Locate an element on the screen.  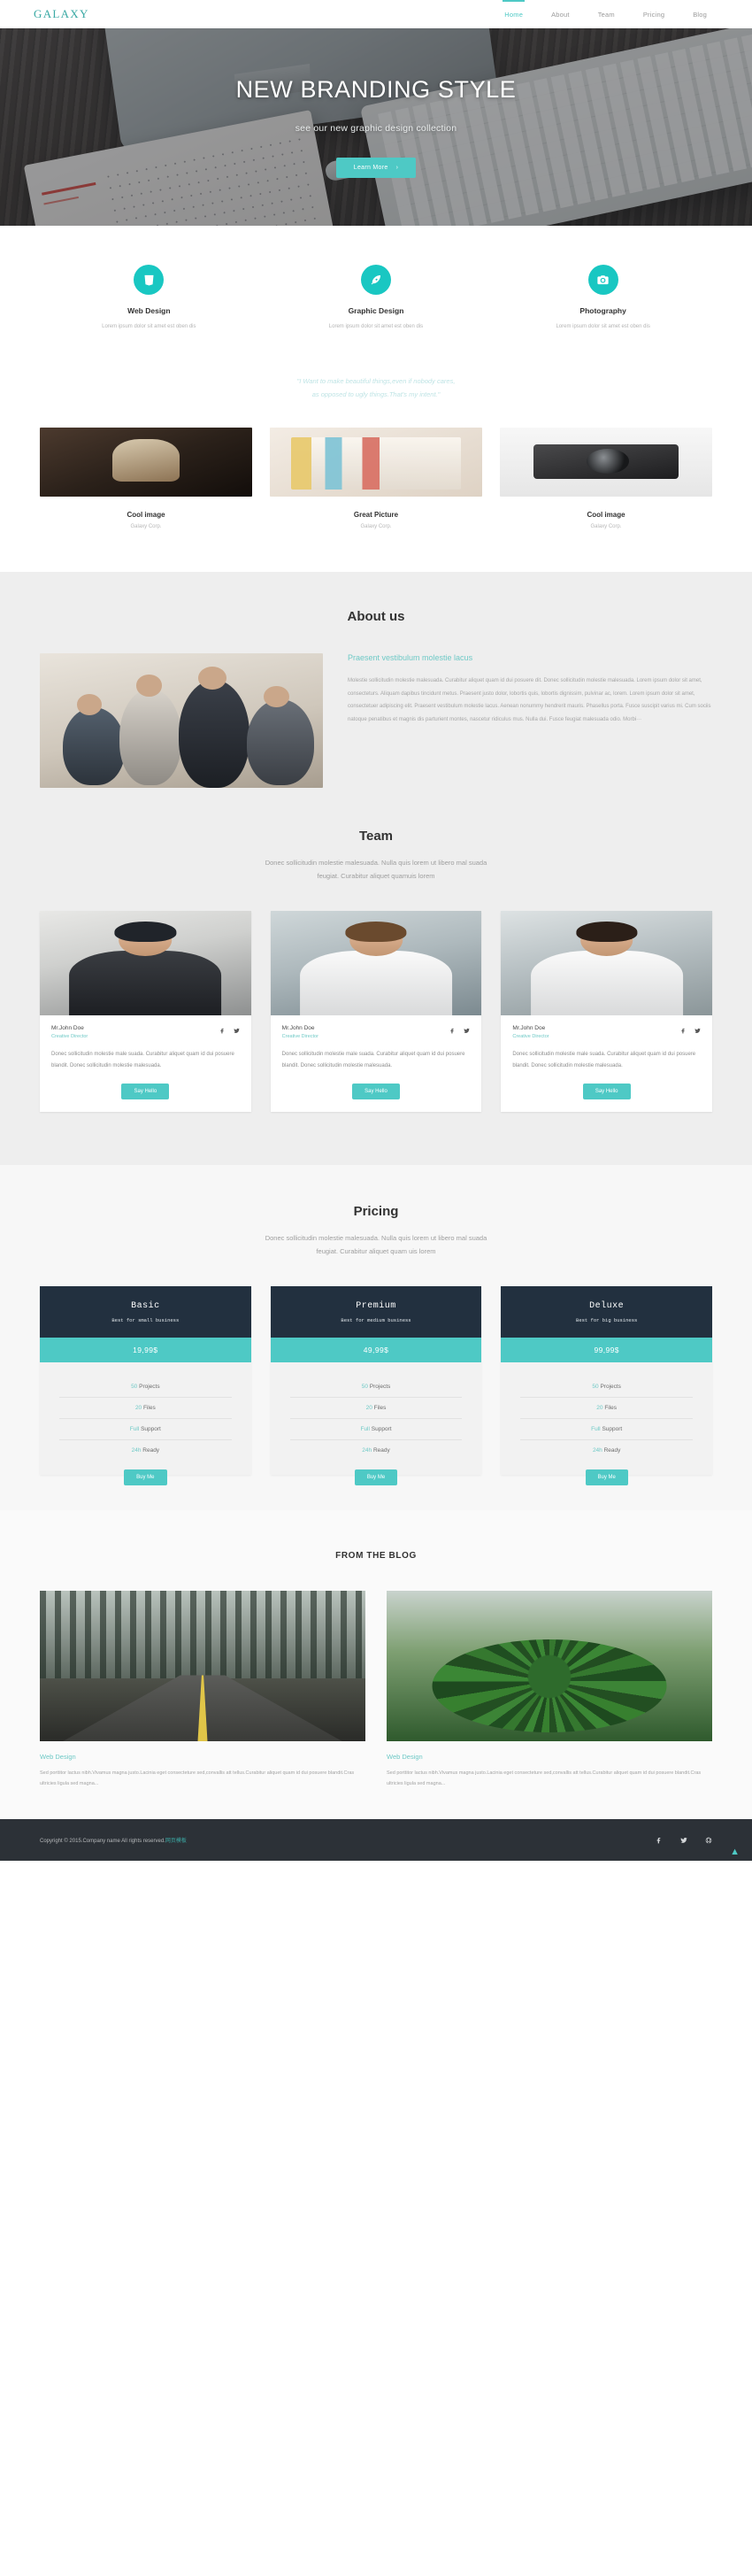
team-member-name: Mr.John Doe is located at coordinates (67, 1028).